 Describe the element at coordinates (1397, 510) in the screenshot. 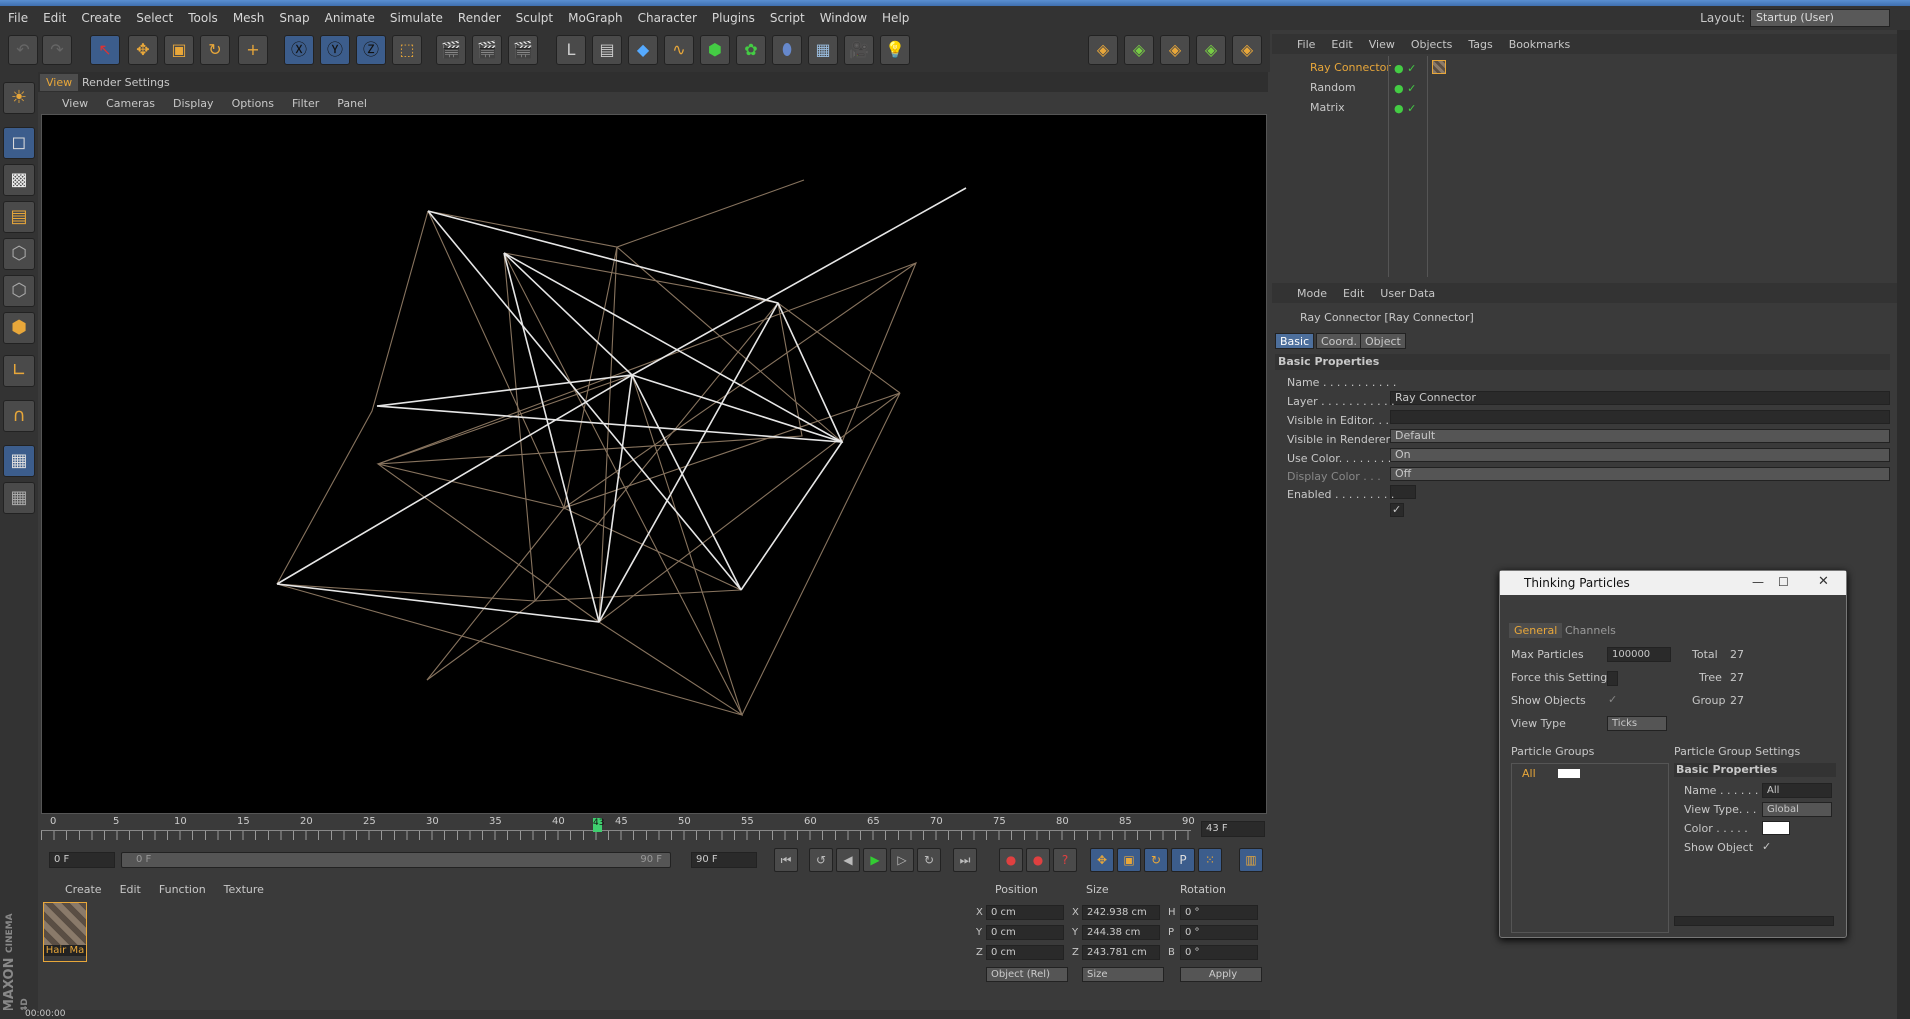

I see `prop-enabled-checkbox: ✓` at that location.